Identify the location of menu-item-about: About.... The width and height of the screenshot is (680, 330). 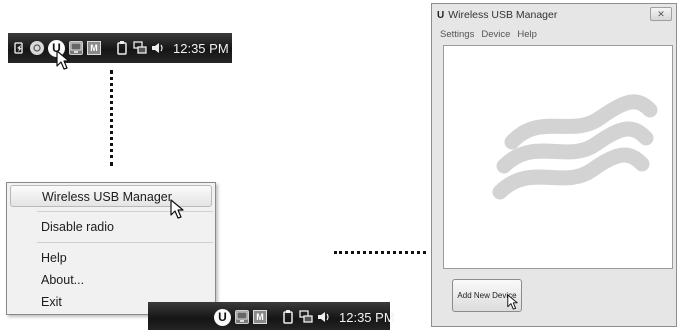
(111, 280).